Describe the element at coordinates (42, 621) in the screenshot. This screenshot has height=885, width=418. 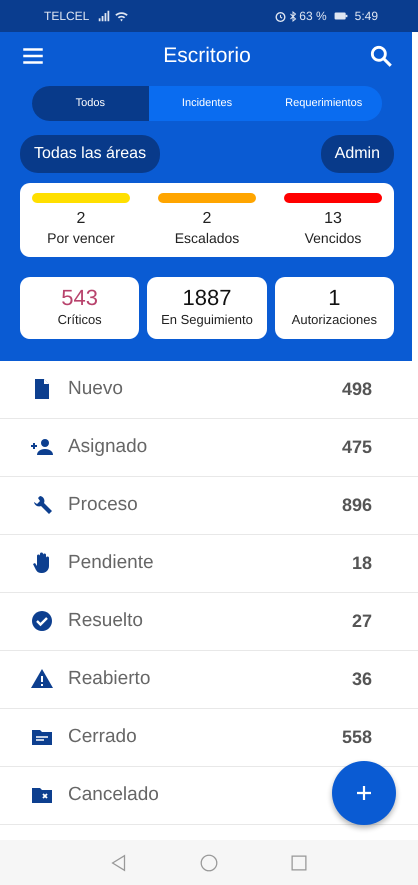
I see `check-circle-icon` at that location.